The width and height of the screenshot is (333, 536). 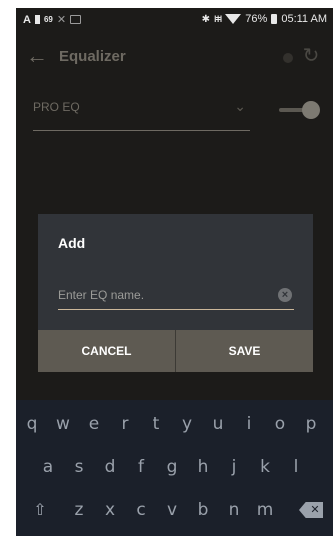 I want to click on key-t: t, so click(x=156, y=424).